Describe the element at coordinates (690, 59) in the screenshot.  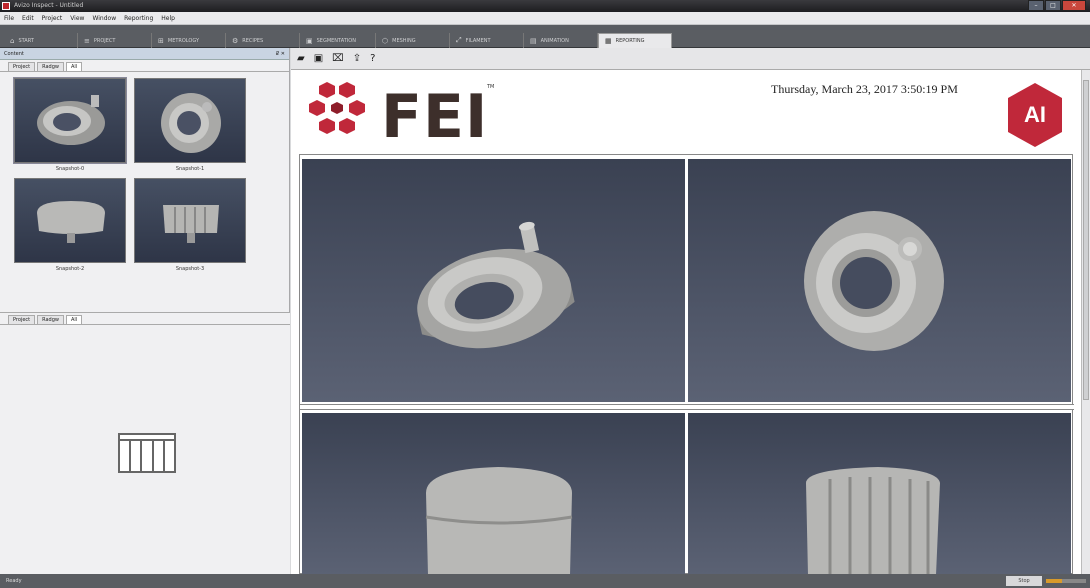
I see `report-toolbar: ▰ ▣ ⌧ ⇪ ?` at that location.